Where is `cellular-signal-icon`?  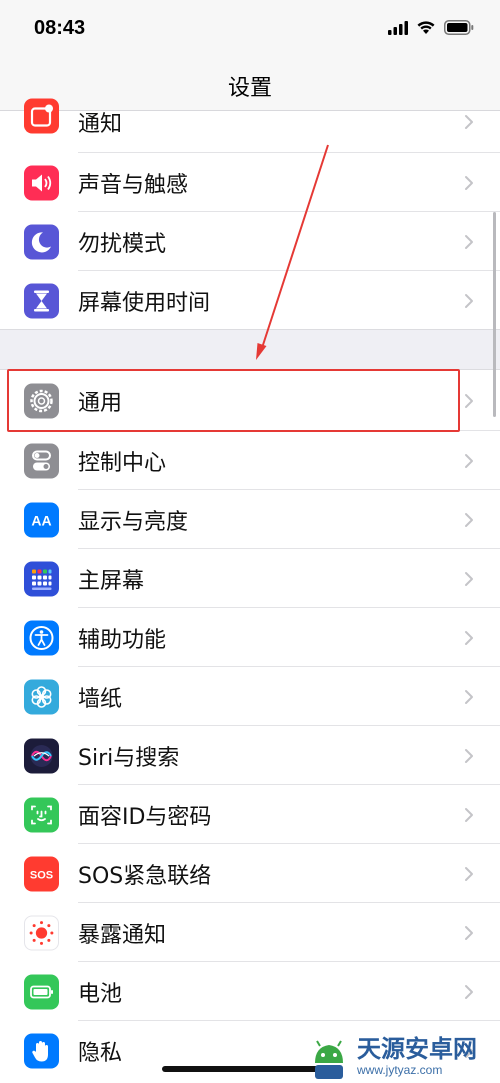 cellular-signal-icon is located at coordinates (398, 27).